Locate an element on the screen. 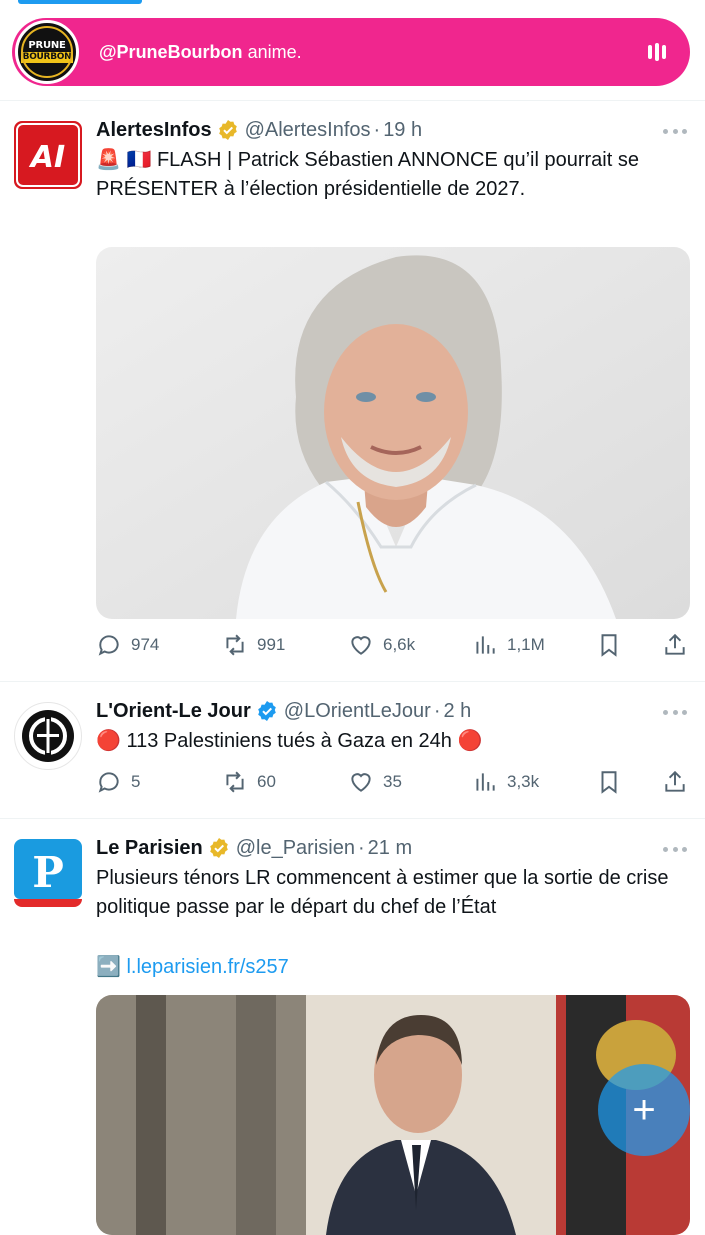 The image size is (705, 1235). author-handle: @LOrientLeJour is located at coordinates (357, 711).